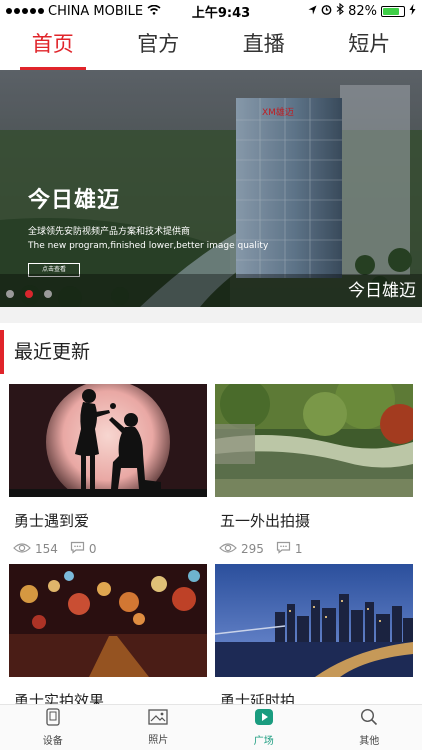 This screenshot has width=422, height=750. Describe the element at coordinates (211, 315) in the screenshot. I see `section-divider` at that location.